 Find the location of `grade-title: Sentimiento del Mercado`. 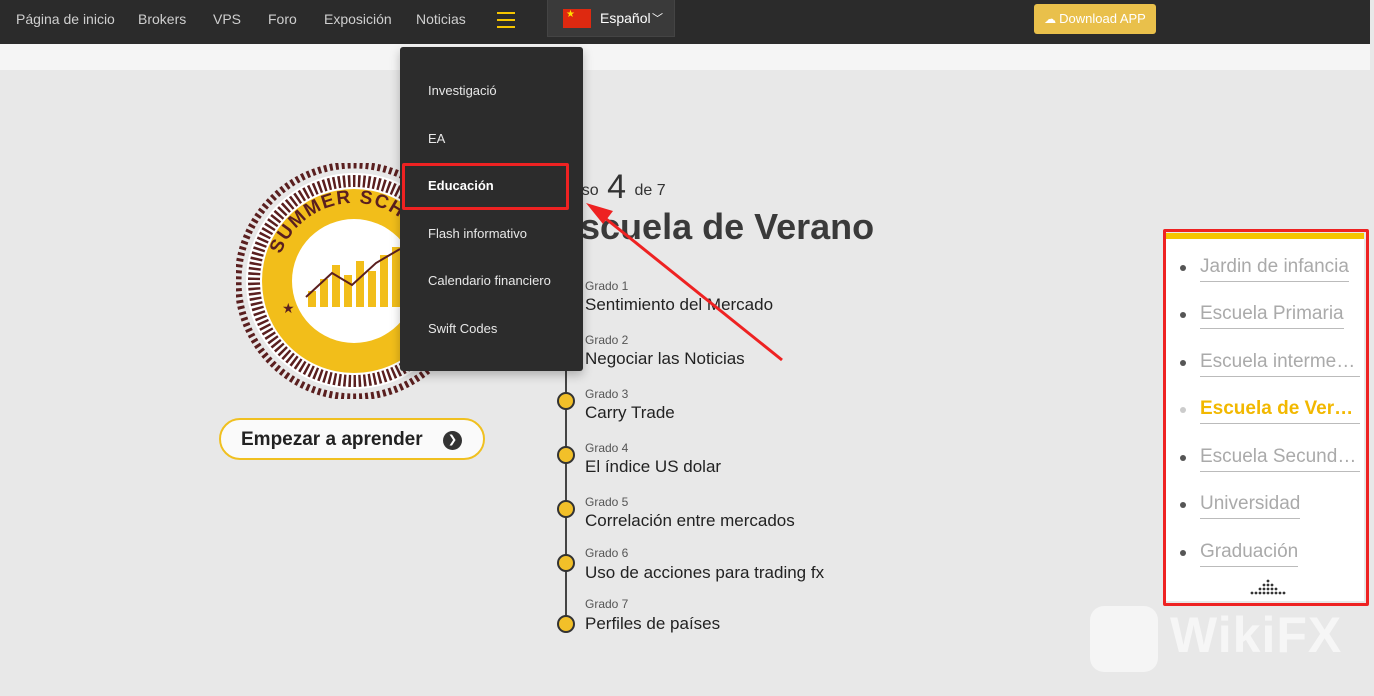

grade-title: Sentimiento del Mercado is located at coordinates (679, 305).